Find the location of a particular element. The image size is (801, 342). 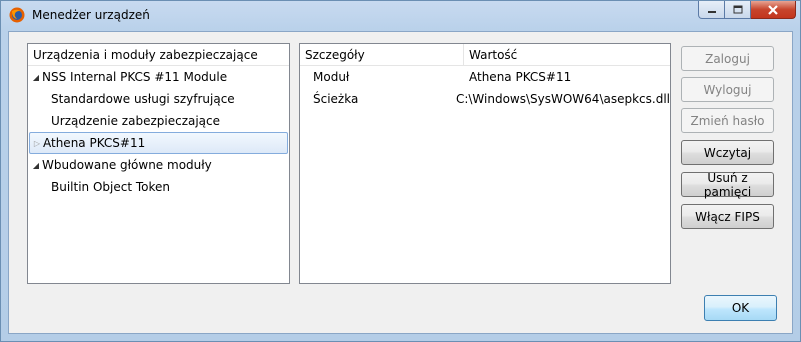

details-header-value: Wartość is located at coordinates (567, 54).